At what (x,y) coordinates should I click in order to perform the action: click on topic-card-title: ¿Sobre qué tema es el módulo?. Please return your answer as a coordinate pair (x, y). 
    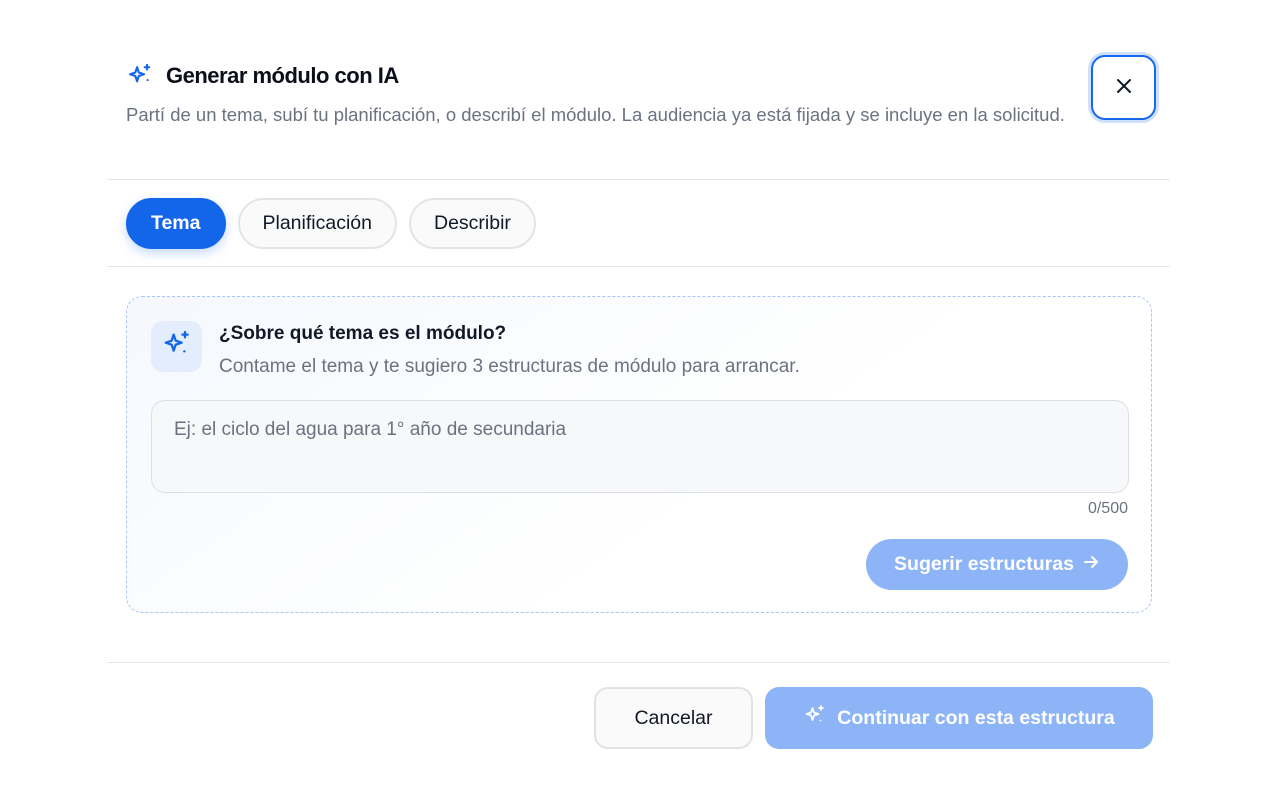
    Looking at the image, I should click on (363, 333).